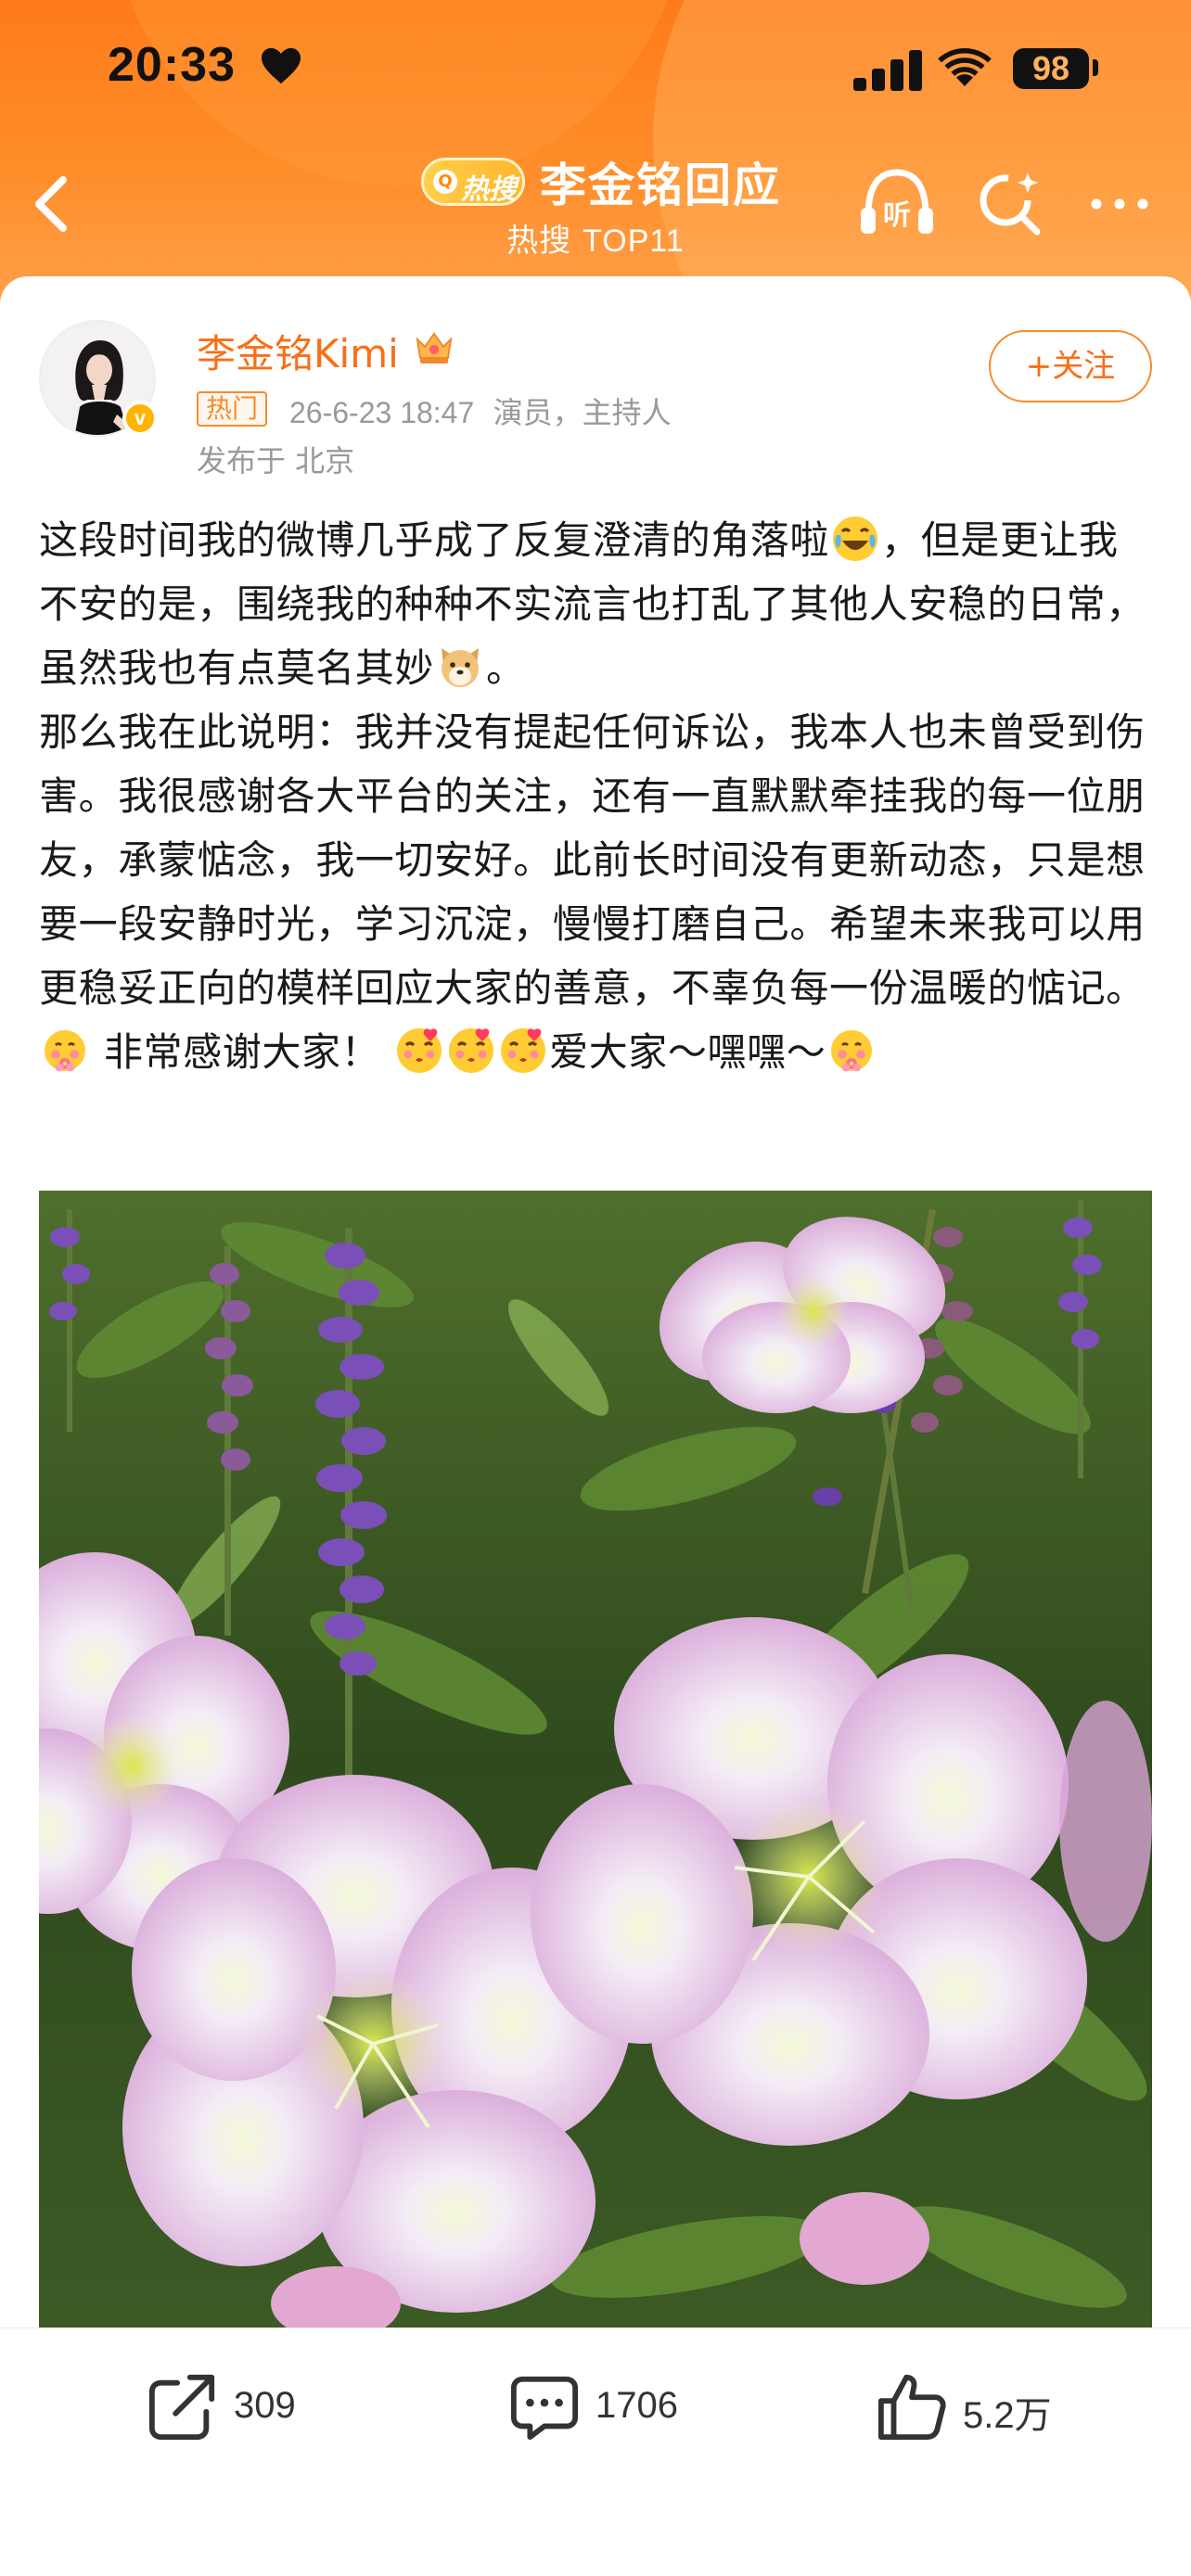  I want to click on dog-face-emoji-icon, so click(461, 667).